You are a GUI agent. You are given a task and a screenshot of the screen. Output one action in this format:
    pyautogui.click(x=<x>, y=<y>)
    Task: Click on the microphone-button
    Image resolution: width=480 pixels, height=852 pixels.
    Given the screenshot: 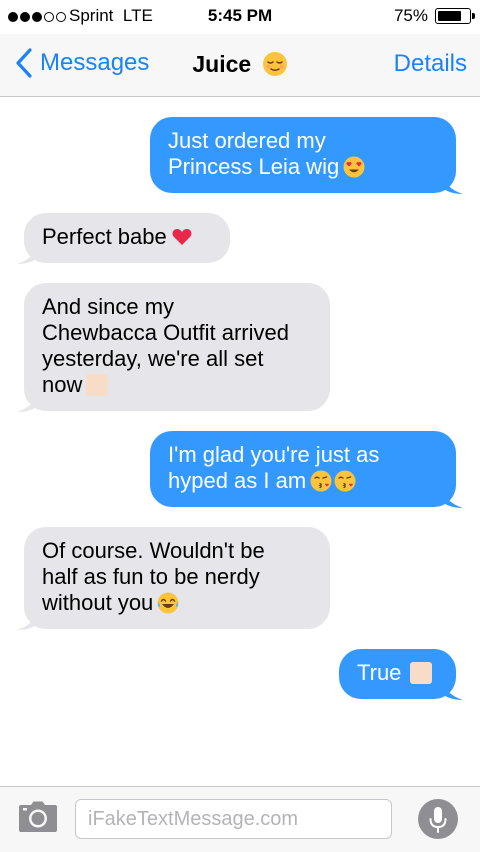 What is the action you would take?
    pyautogui.click(x=438, y=819)
    